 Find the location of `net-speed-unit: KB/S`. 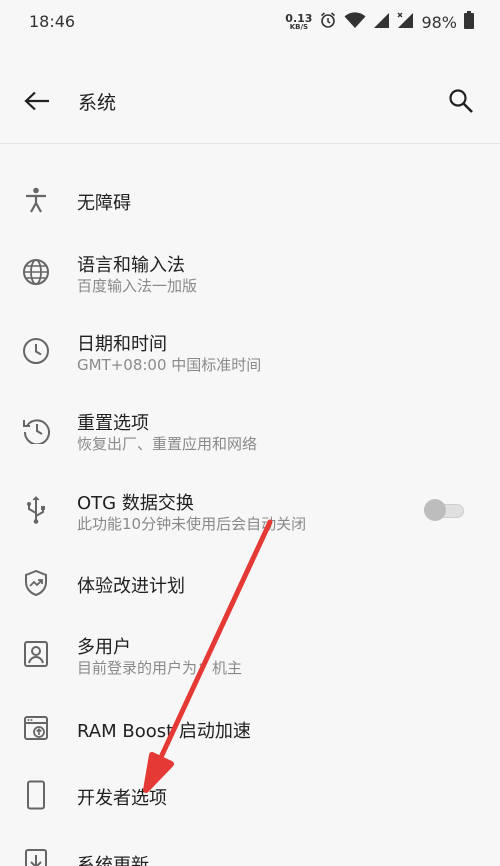

net-speed-unit: KB/S is located at coordinates (299, 27).